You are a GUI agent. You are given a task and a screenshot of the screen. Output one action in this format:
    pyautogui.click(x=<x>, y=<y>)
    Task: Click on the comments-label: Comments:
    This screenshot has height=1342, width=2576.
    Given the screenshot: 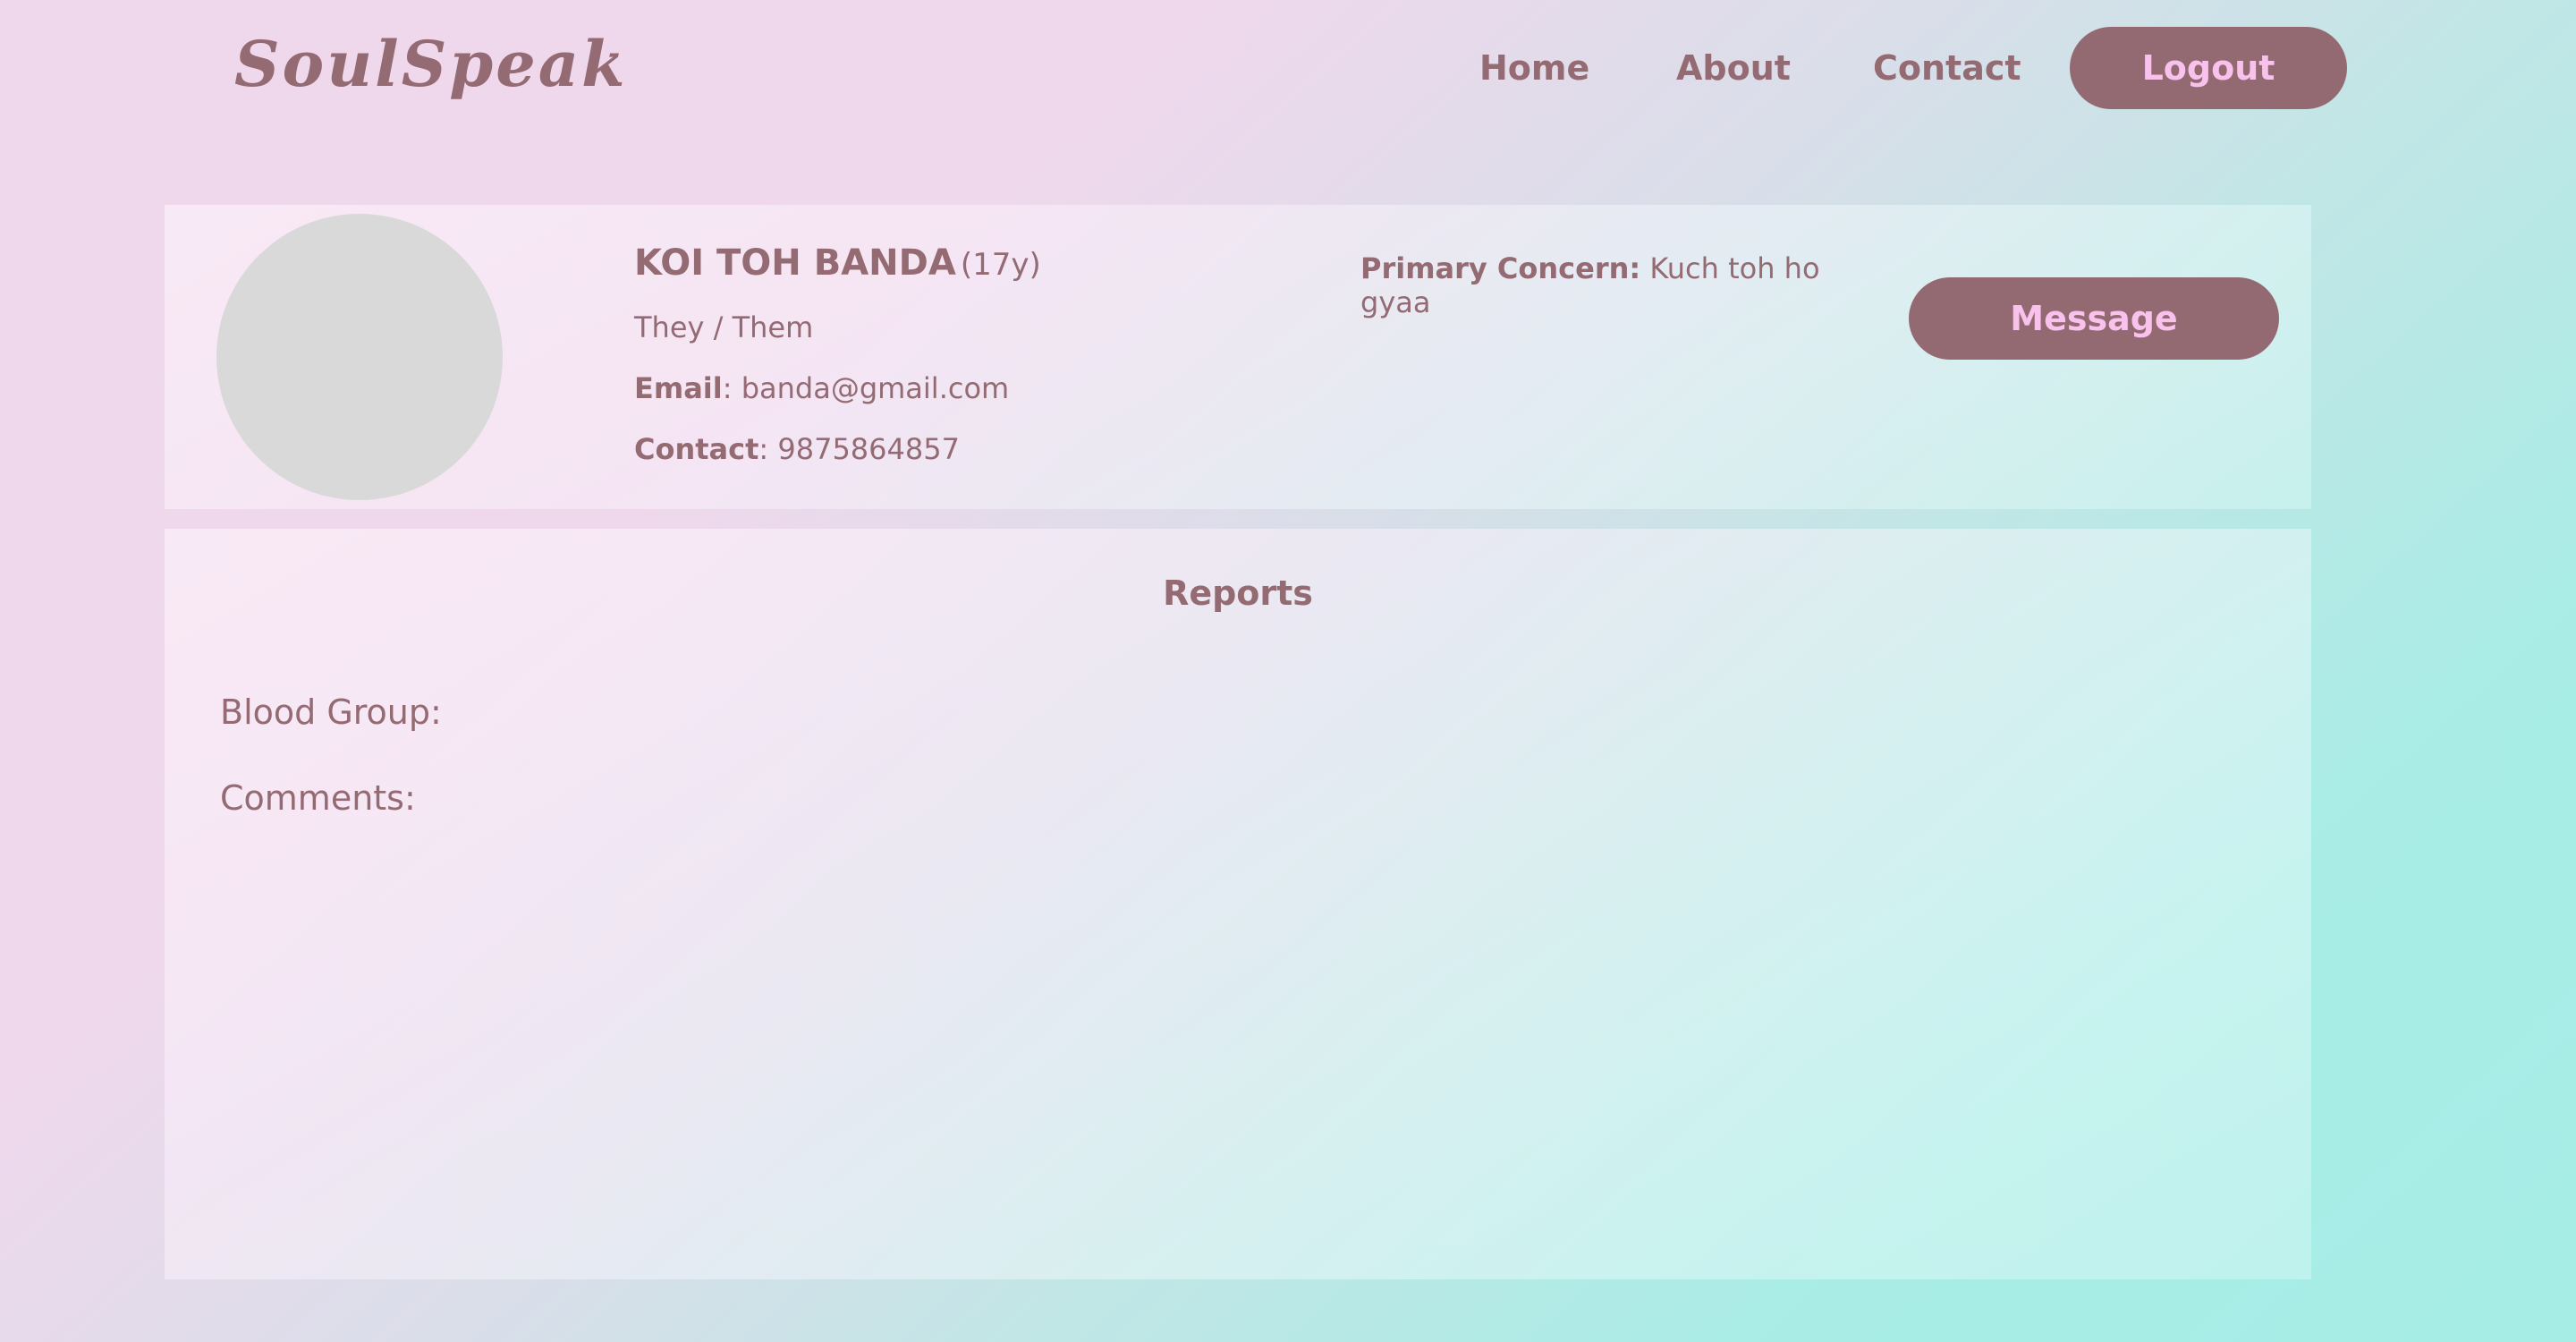 What is the action you would take?
    pyautogui.click(x=318, y=798)
    